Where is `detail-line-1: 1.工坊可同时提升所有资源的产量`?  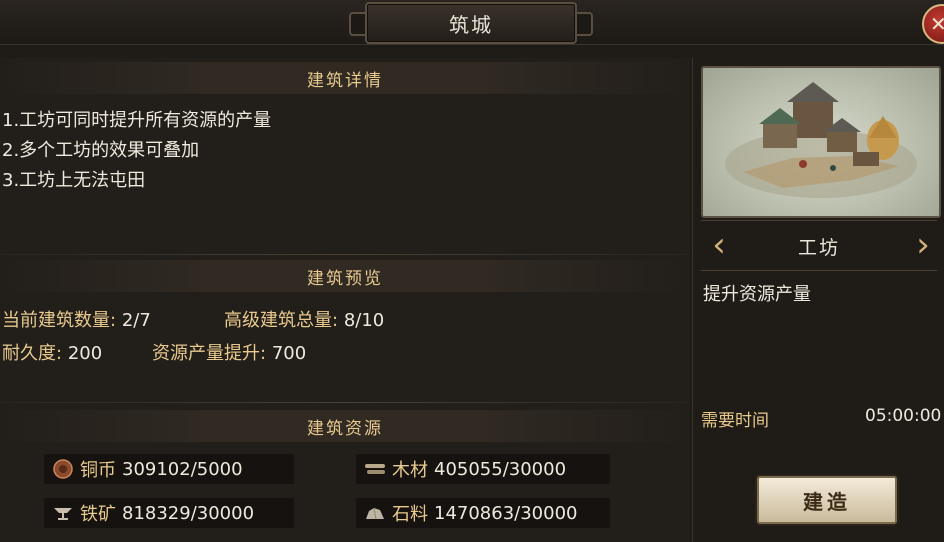 detail-line-1: 1.工坊可同时提升所有资源的产量 is located at coordinates (137, 120).